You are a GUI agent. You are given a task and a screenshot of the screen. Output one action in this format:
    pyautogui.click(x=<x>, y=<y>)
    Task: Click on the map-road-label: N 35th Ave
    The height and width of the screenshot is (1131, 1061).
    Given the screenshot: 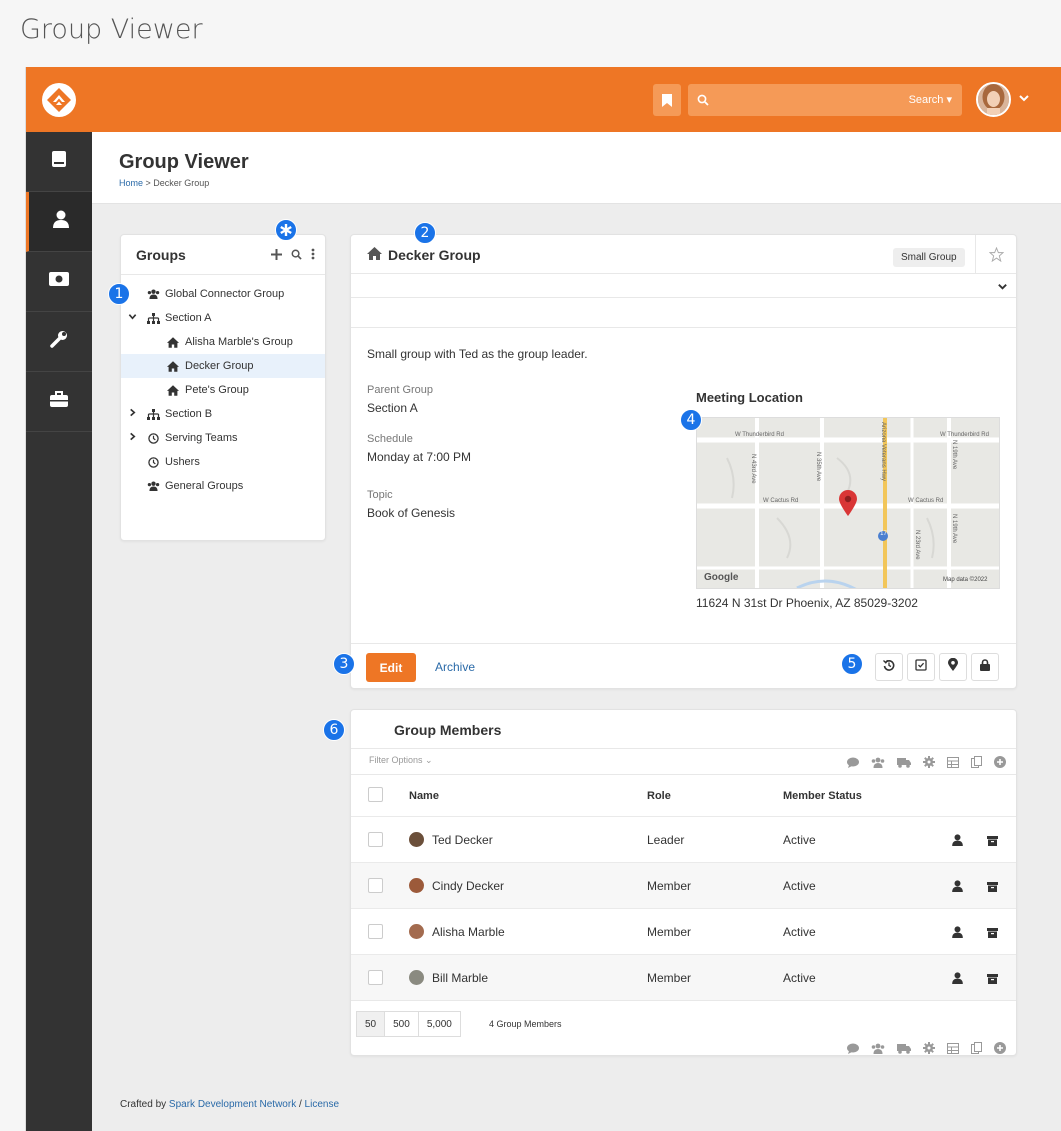 What is the action you would take?
    pyautogui.click(x=818, y=467)
    